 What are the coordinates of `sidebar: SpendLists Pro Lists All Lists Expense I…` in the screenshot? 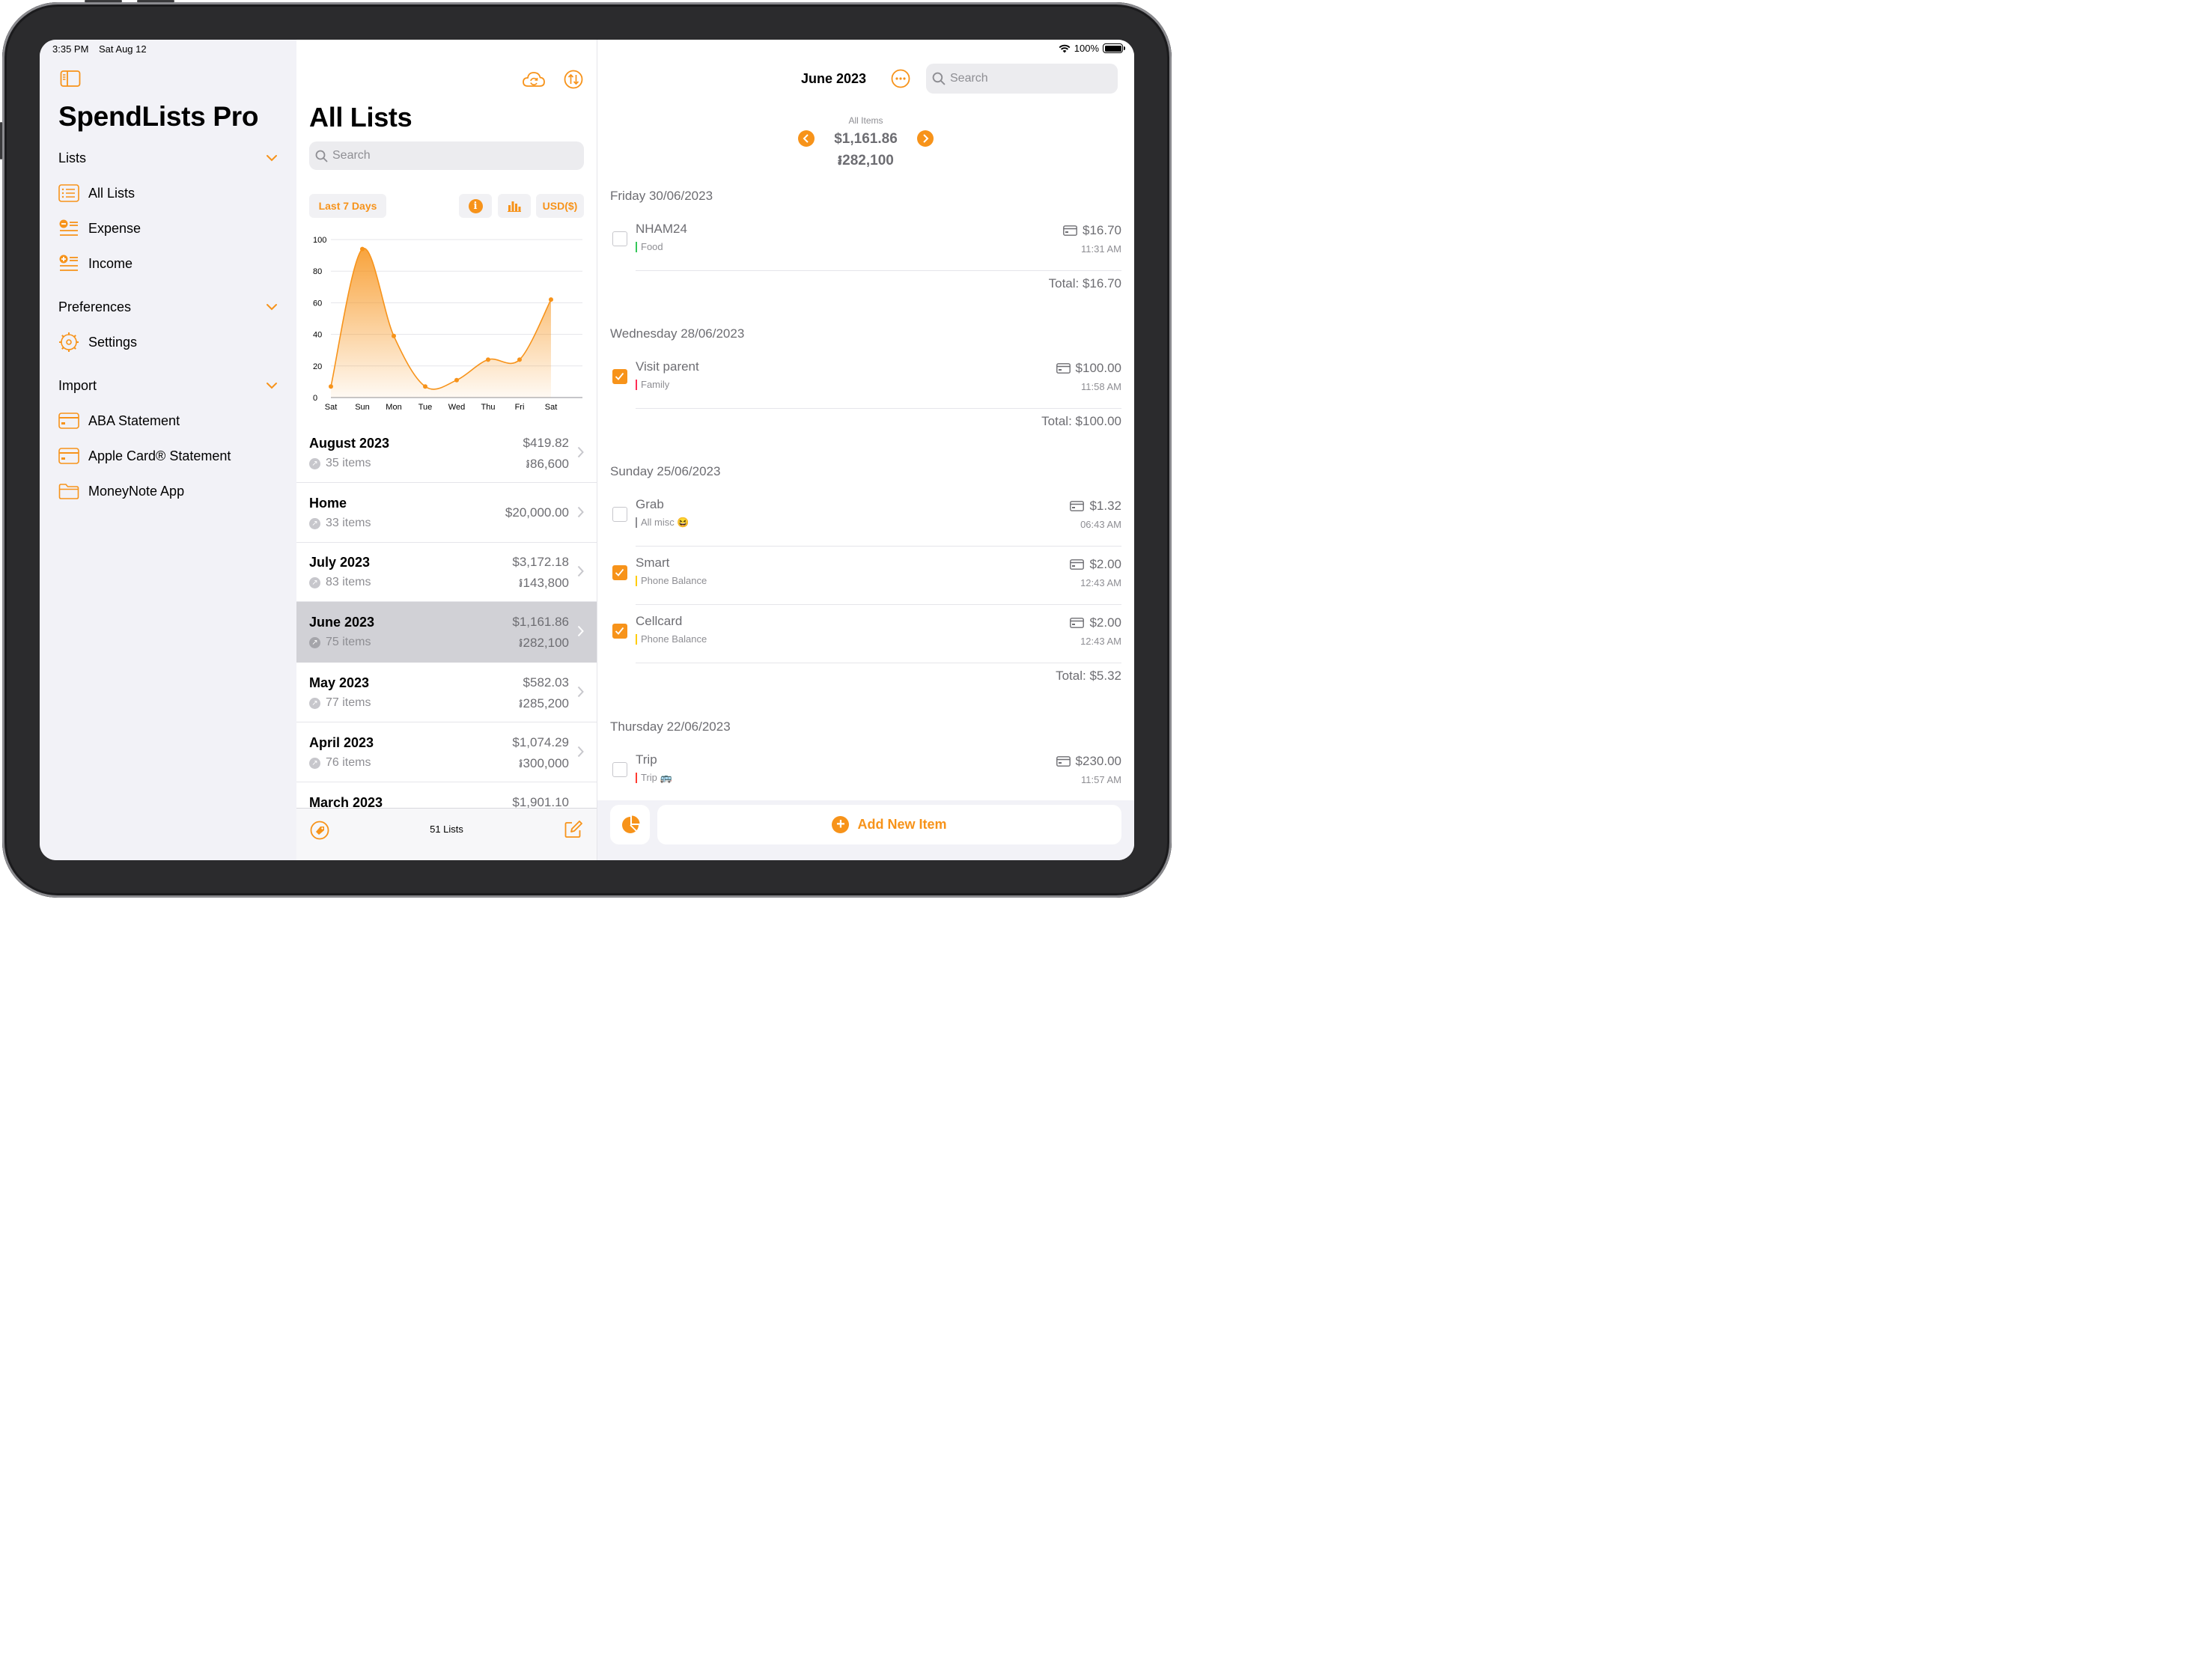 It's located at (168, 450).